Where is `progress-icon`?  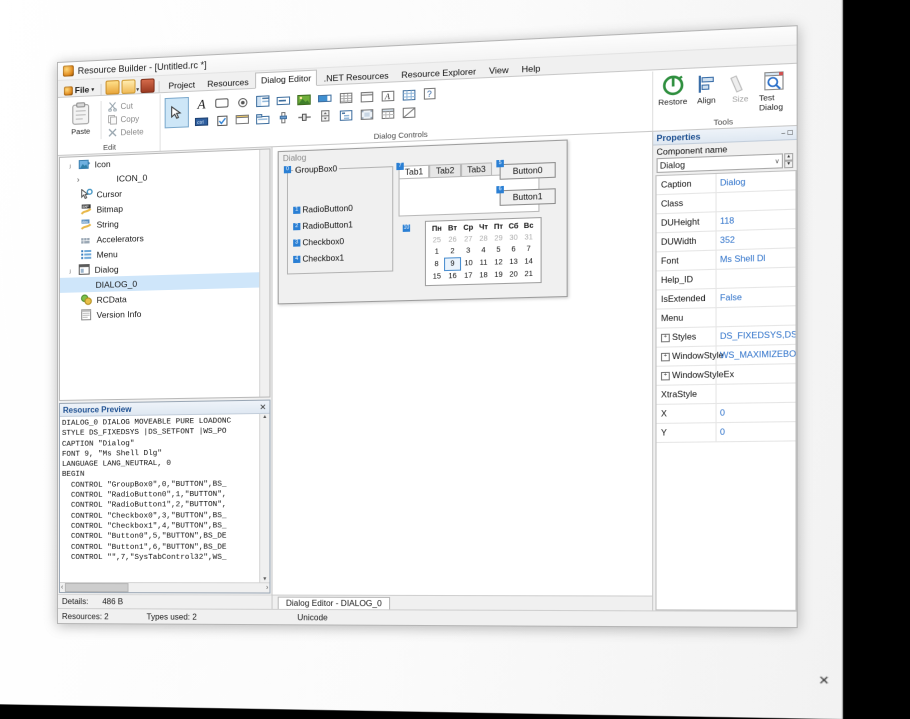 progress-icon is located at coordinates (325, 98).